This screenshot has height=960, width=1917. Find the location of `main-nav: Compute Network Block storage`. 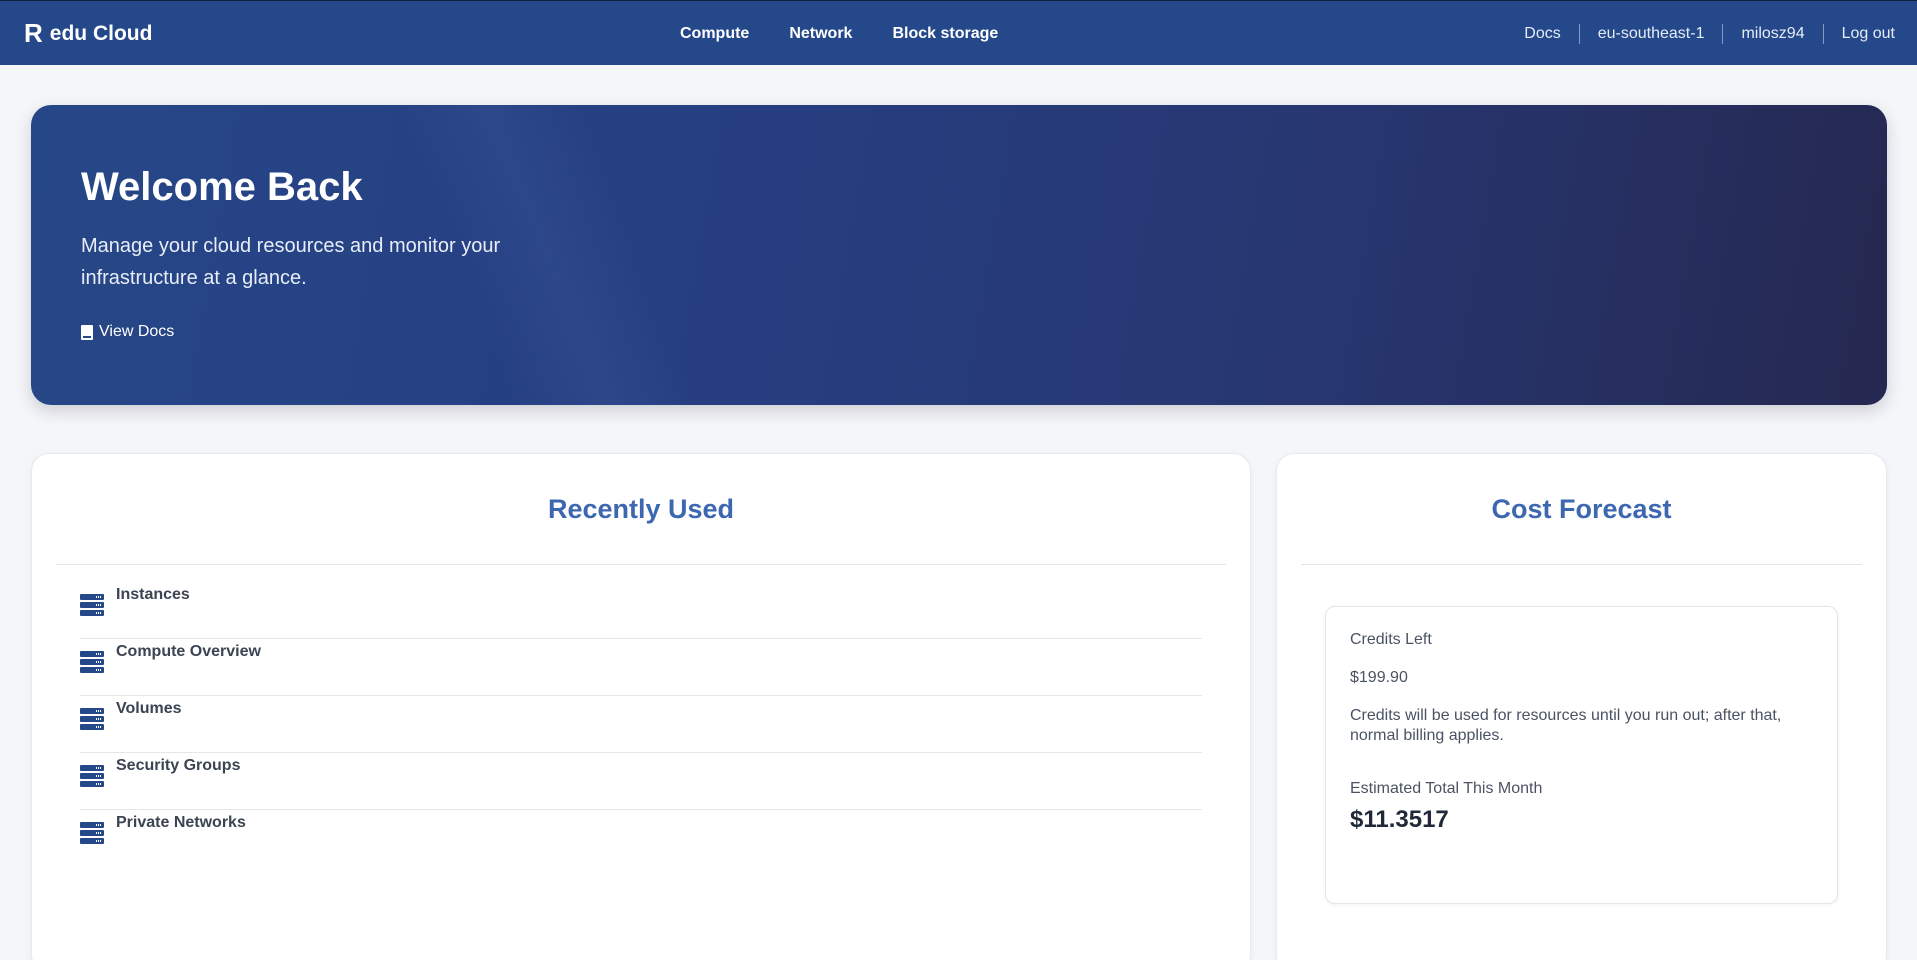

main-nav: Compute Network Block storage is located at coordinates (839, 33).